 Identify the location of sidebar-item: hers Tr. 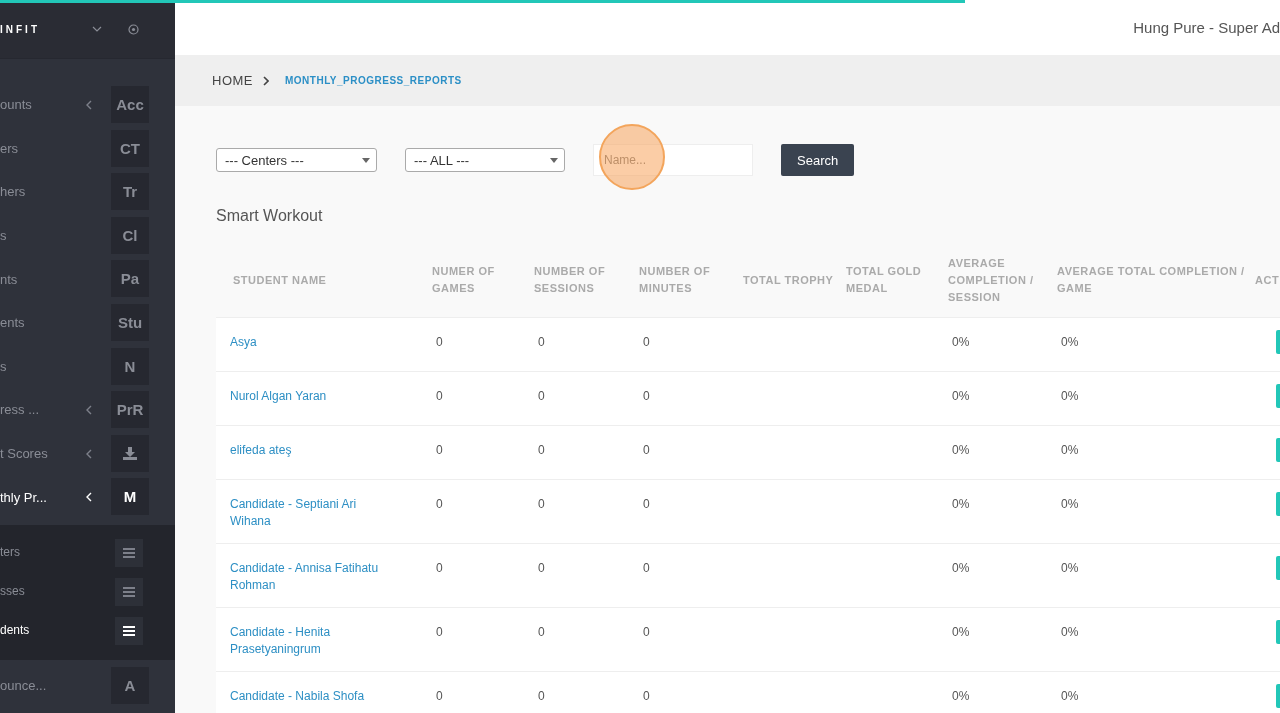
(87, 192).